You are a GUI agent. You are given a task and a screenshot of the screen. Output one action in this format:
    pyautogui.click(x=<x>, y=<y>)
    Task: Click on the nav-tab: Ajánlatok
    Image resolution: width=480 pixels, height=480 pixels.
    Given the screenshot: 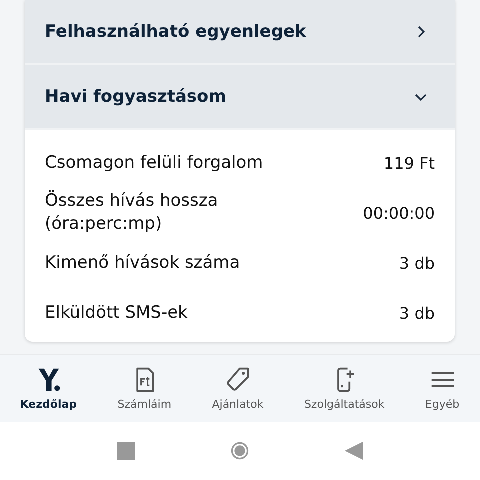 What is the action you would take?
    pyautogui.click(x=238, y=388)
    